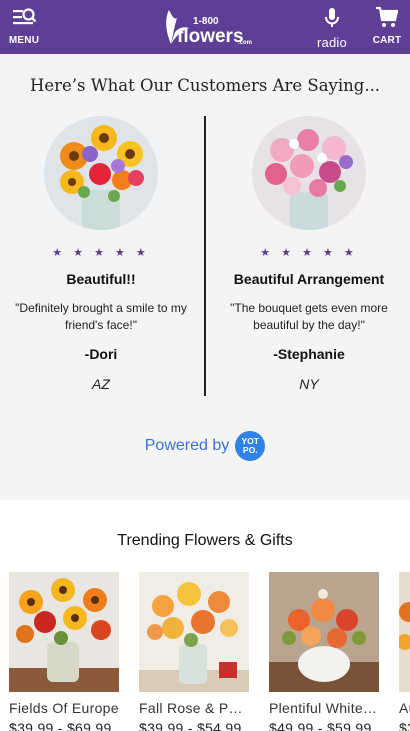  What do you see at coordinates (324, 708) in the screenshot?
I see `product-name: Plentiful White Pumpkin` at bounding box center [324, 708].